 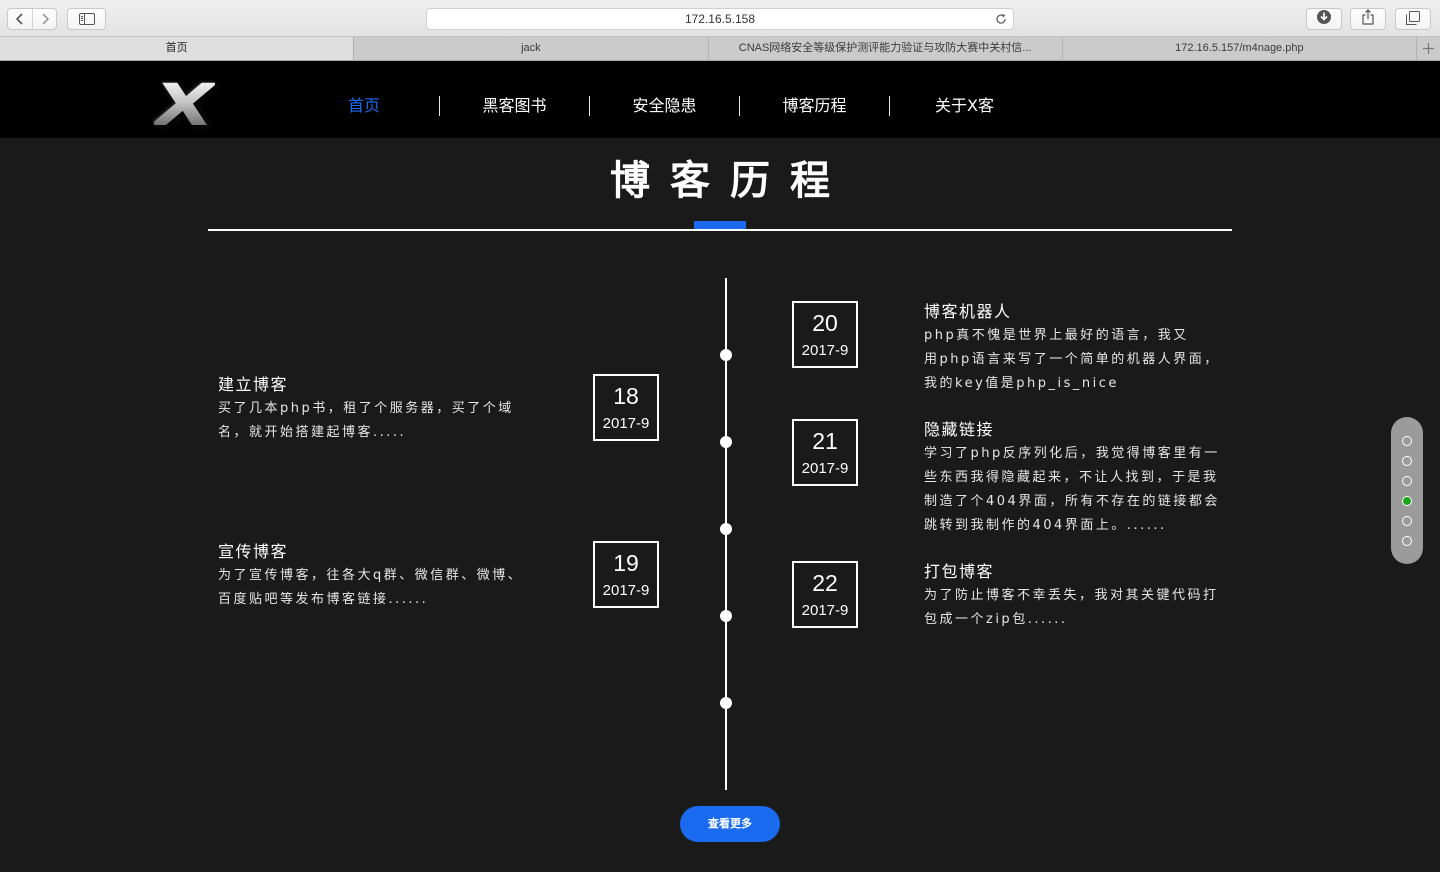 I want to click on tab-home: 首页, so click(x=177, y=48).